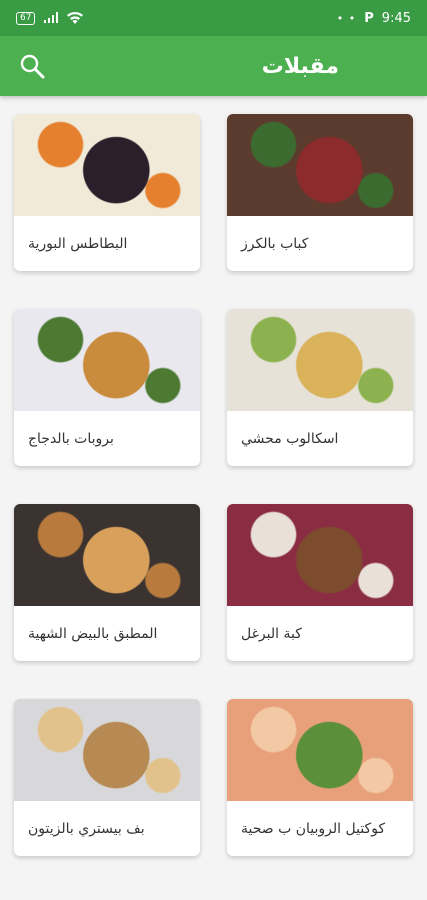 This screenshot has width=427, height=900. I want to click on status-bar: 67 • • P 9:45, so click(213, 18).